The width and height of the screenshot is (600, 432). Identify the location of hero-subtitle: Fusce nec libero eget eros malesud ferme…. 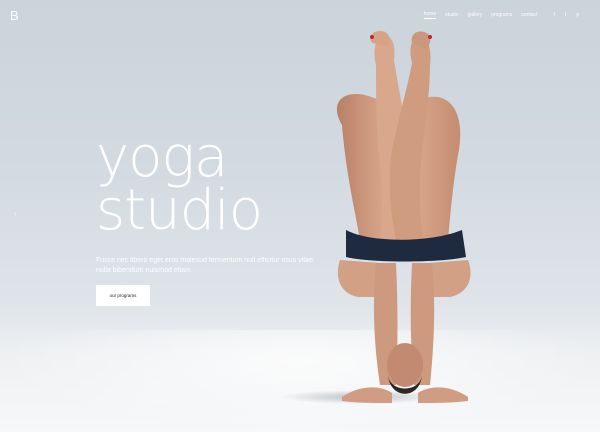
(204, 265).